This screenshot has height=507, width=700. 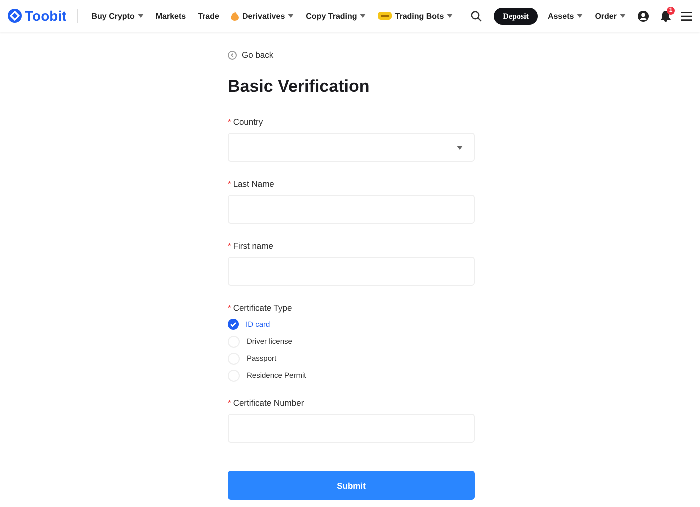 I want to click on field-label: Certificate Number, so click(x=268, y=403).